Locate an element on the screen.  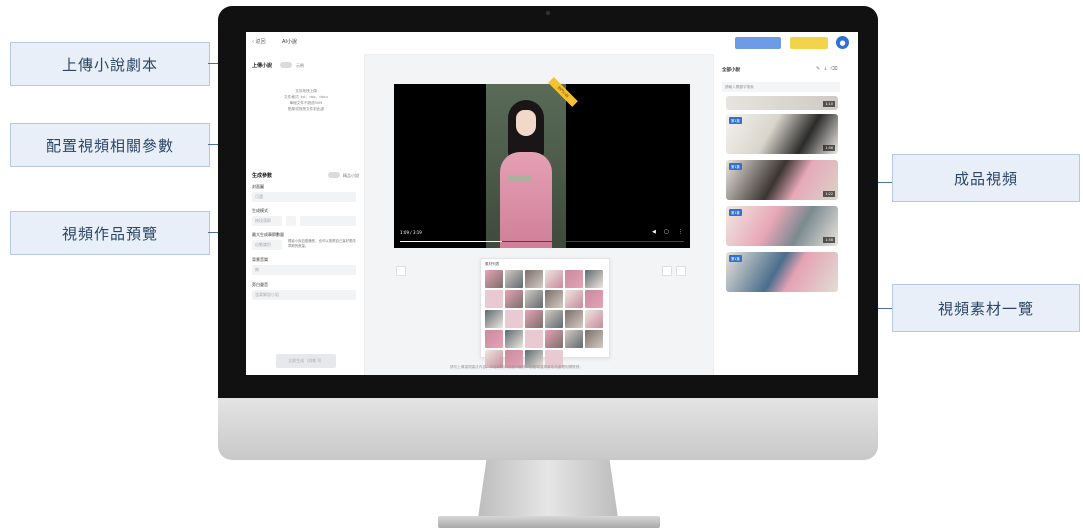
card-duration: 1:56 is located at coordinates (829, 148).